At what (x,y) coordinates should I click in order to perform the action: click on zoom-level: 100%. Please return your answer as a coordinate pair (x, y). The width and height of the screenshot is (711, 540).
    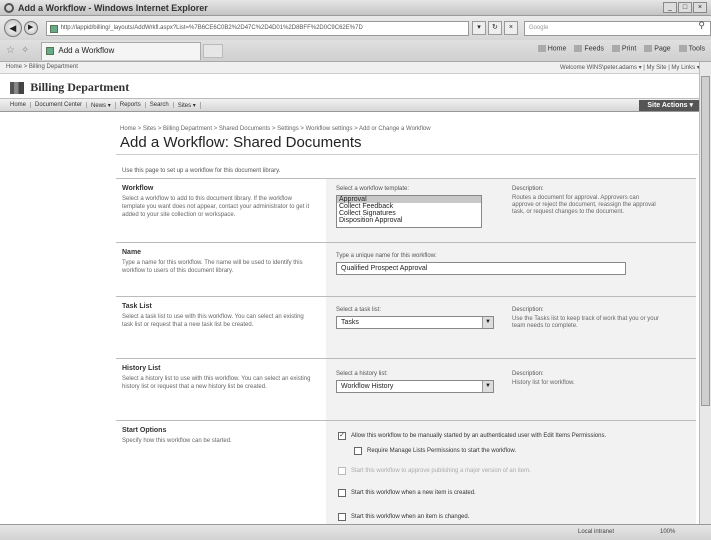
    Looking at the image, I should click on (667, 532).